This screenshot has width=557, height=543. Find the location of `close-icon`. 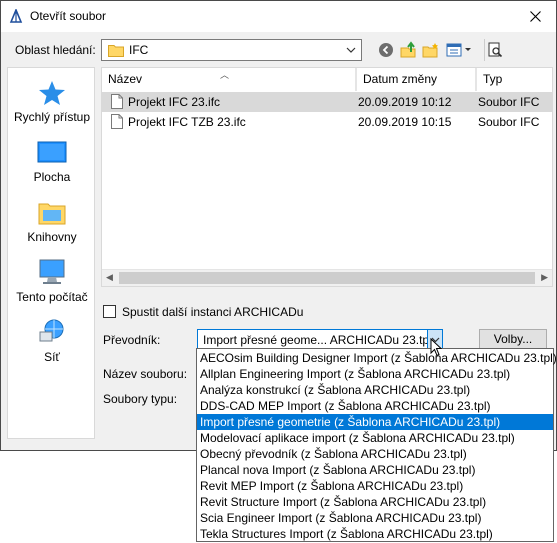

close-icon is located at coordinates (535, 16).